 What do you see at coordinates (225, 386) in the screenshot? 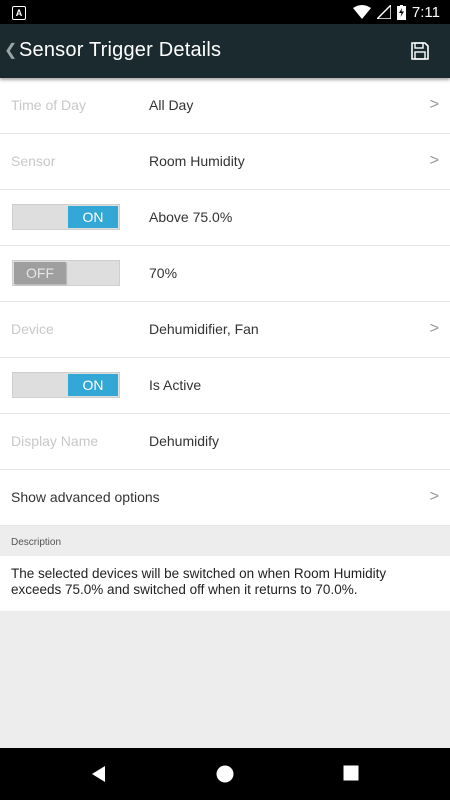
I see `active-row: ON Is Active` at bounding box center [225, 386].